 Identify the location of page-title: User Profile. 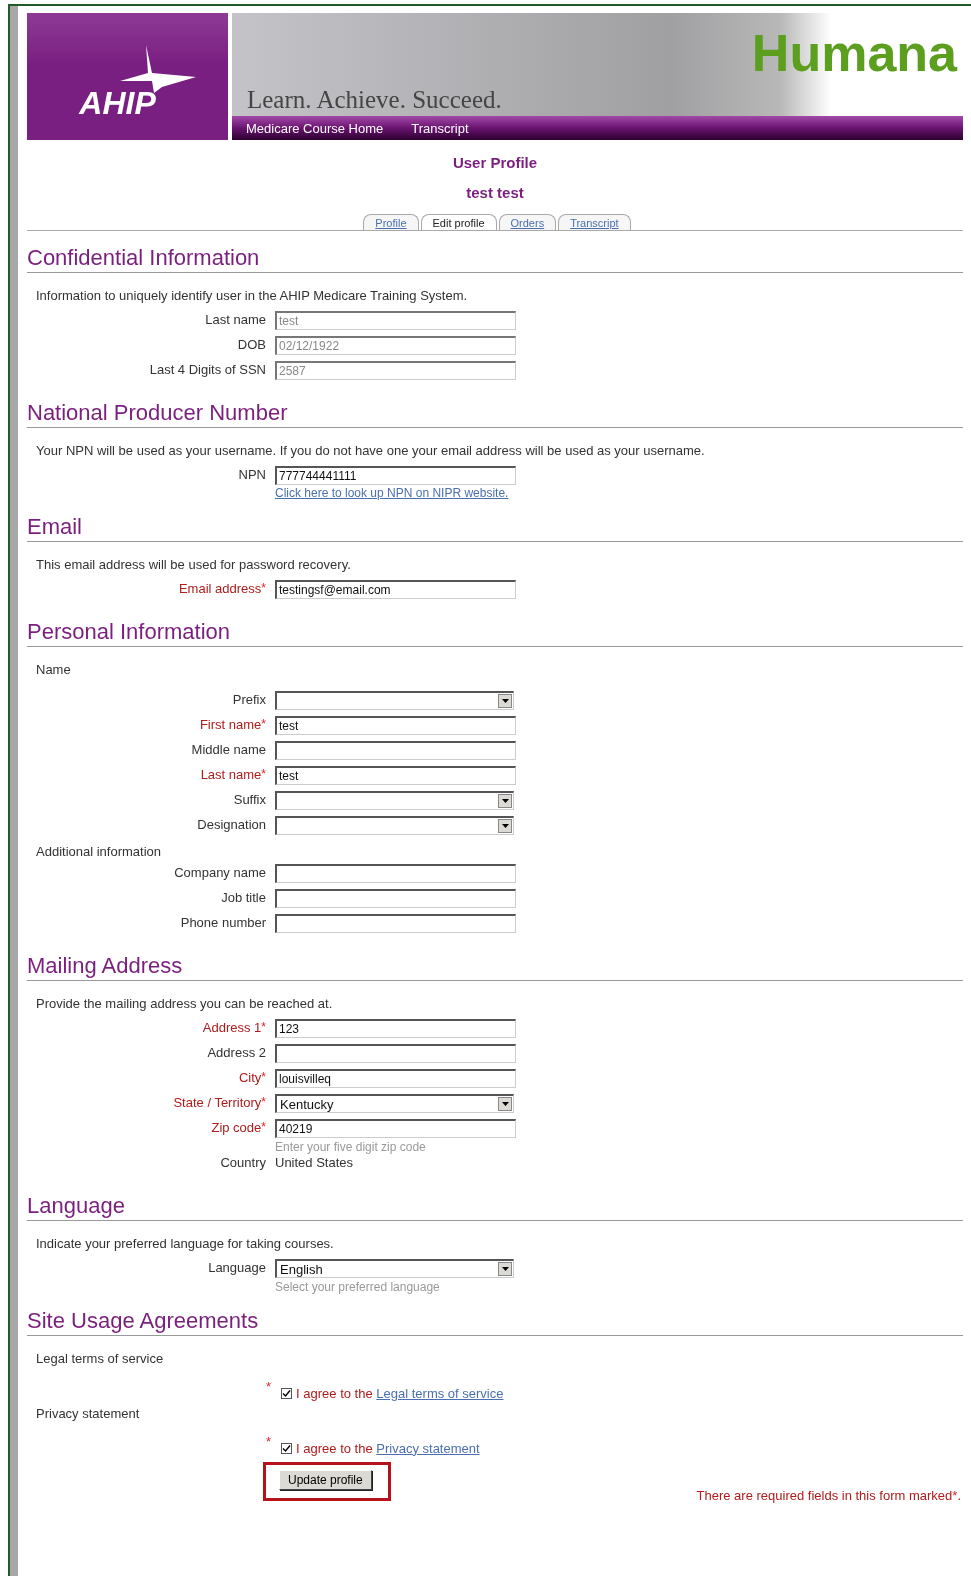
(495, 163).